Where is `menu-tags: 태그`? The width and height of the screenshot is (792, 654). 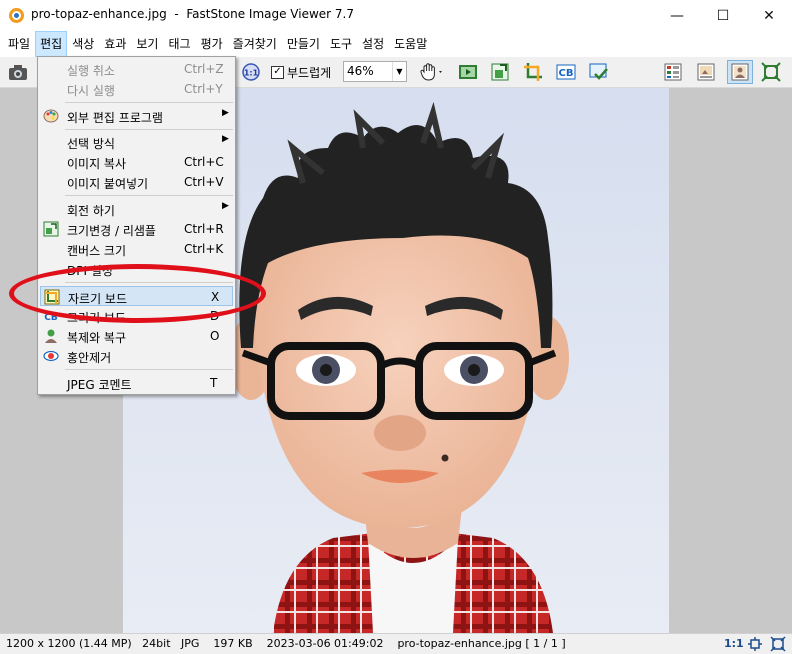 menu-tags: 태그 is located at coordinates (179, 44).